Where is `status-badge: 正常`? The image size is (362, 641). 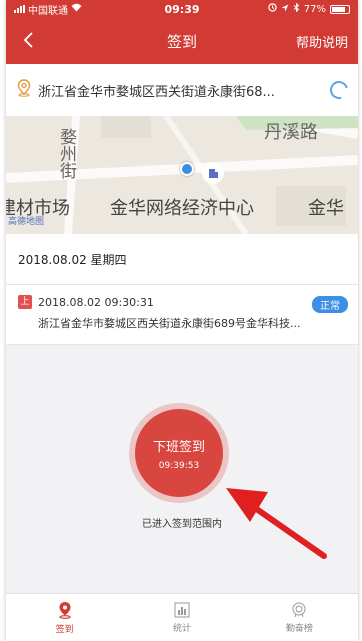 status-badge: 正常 is located at coordinates (330, 304).